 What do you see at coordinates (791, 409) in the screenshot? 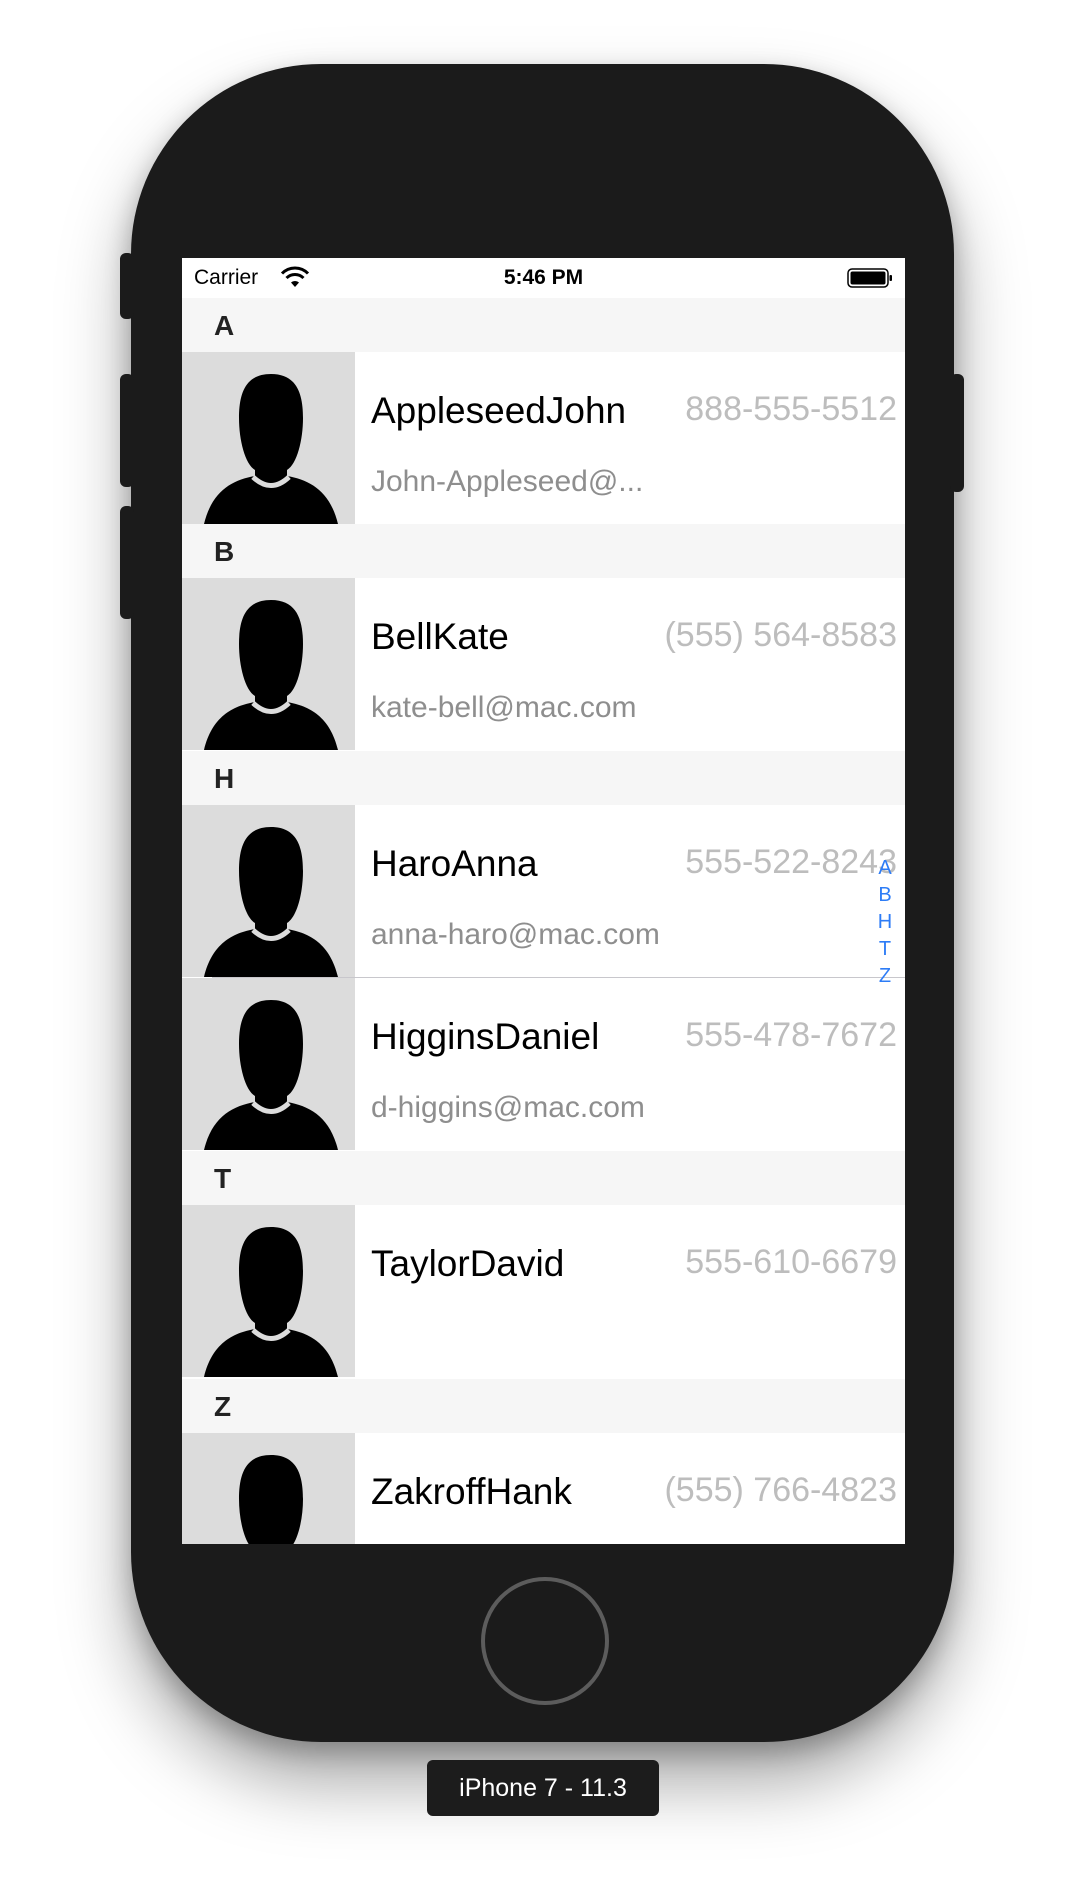
I see `contact-phone: 888-555-5512` at bounding box center [791, 409].